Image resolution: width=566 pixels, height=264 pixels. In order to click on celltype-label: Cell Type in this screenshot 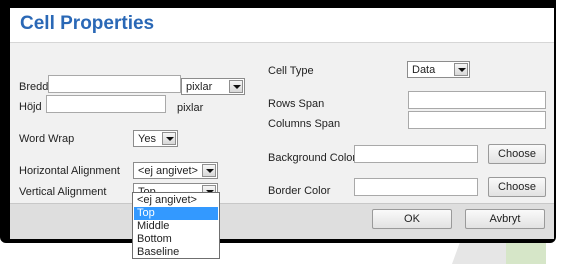, I will do `click(291, 71)`.